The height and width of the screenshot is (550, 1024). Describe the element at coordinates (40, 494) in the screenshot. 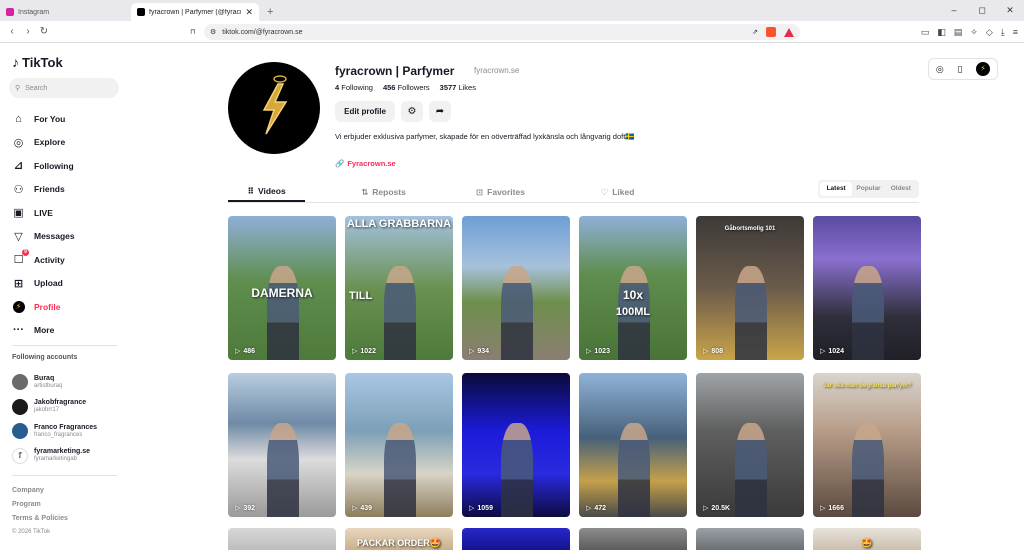

I see `footer-link-company: Company` at that location.